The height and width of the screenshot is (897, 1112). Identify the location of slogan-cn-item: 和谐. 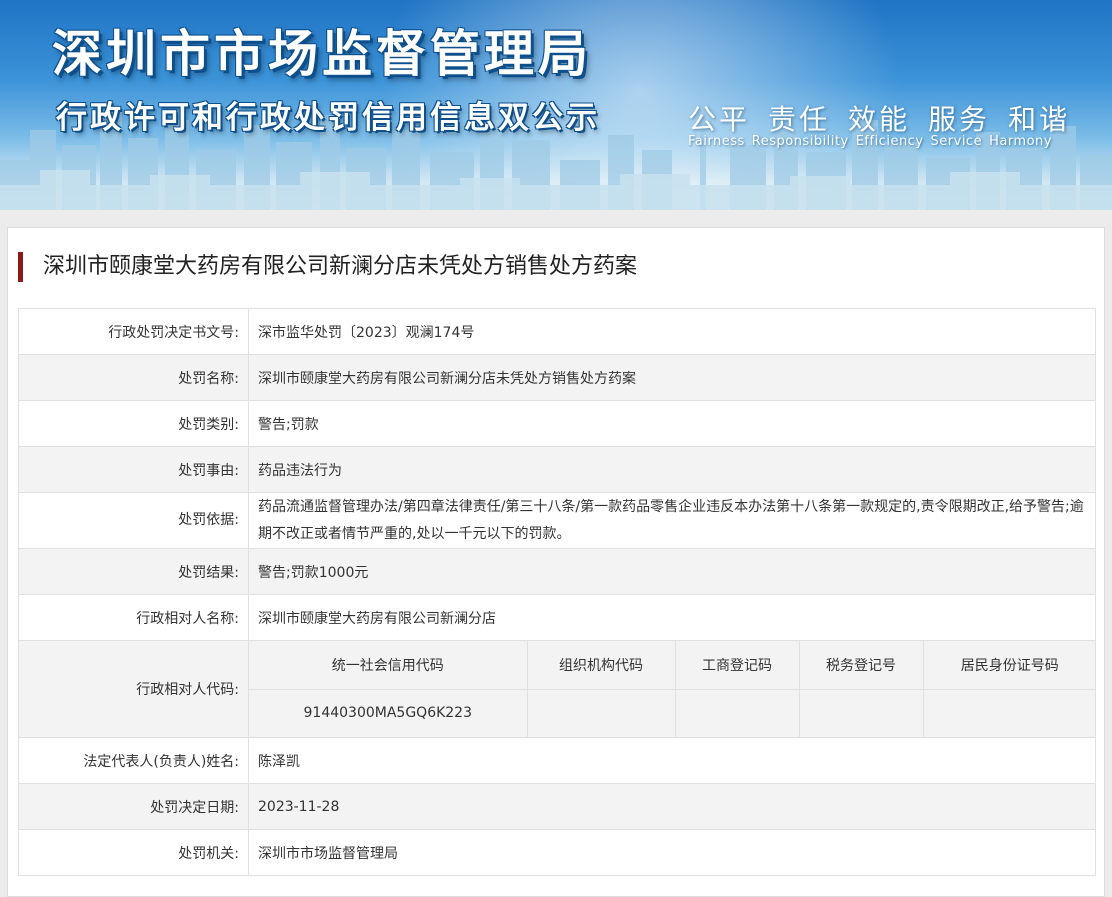
(1039, 119).